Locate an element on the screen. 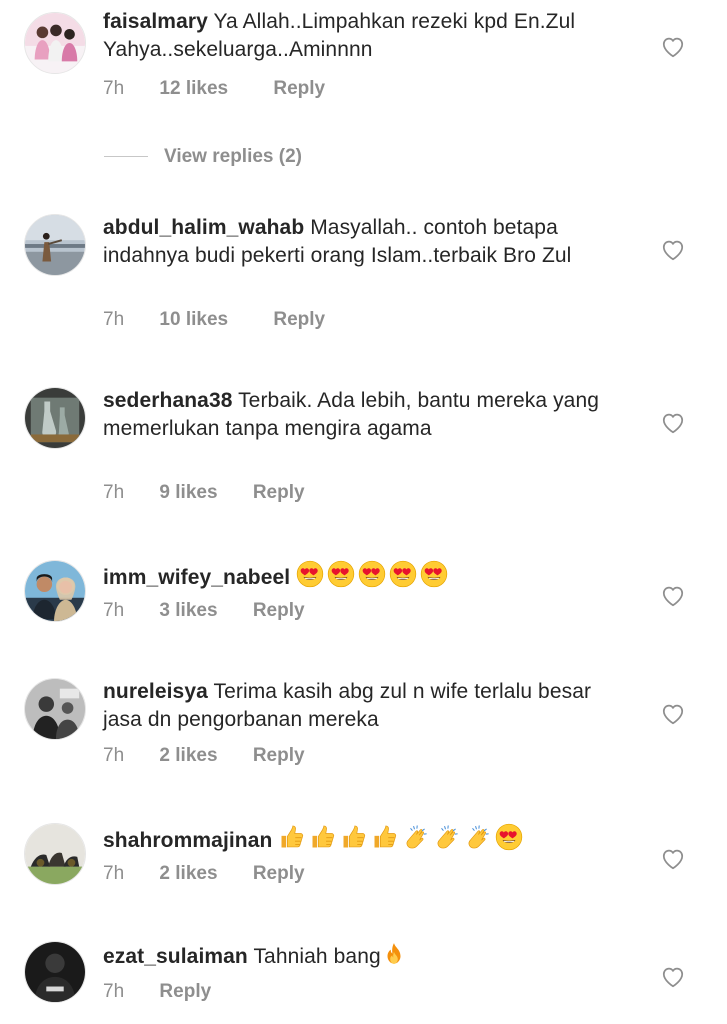 The image size is (727, 1024). comment-body: Tahniah bang is located at coordinates (317, 956).